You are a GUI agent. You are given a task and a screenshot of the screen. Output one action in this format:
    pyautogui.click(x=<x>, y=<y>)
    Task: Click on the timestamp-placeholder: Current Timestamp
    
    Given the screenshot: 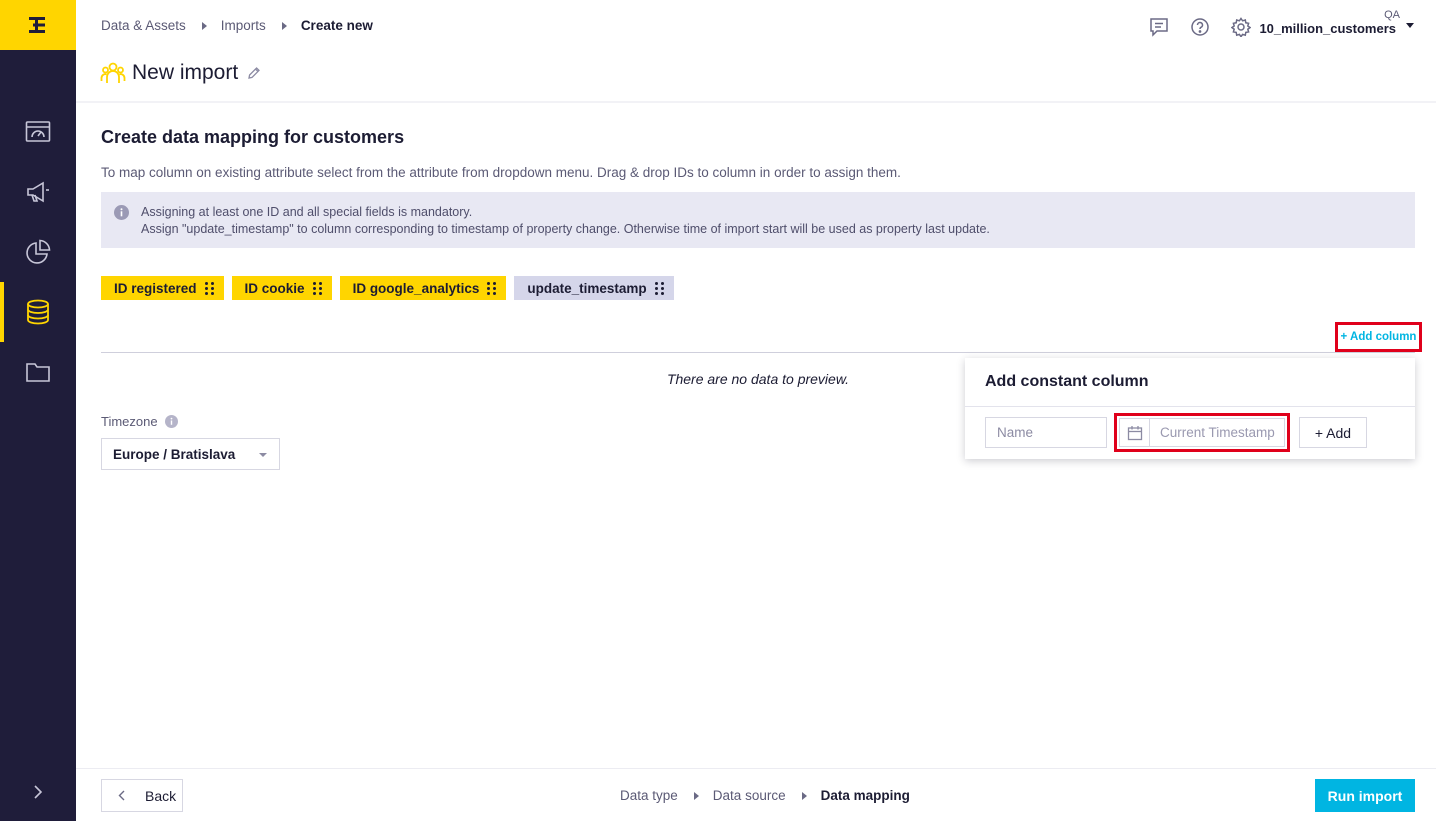 What is the action you would take?
    pyautogui.click(x=1217, y=432)
    